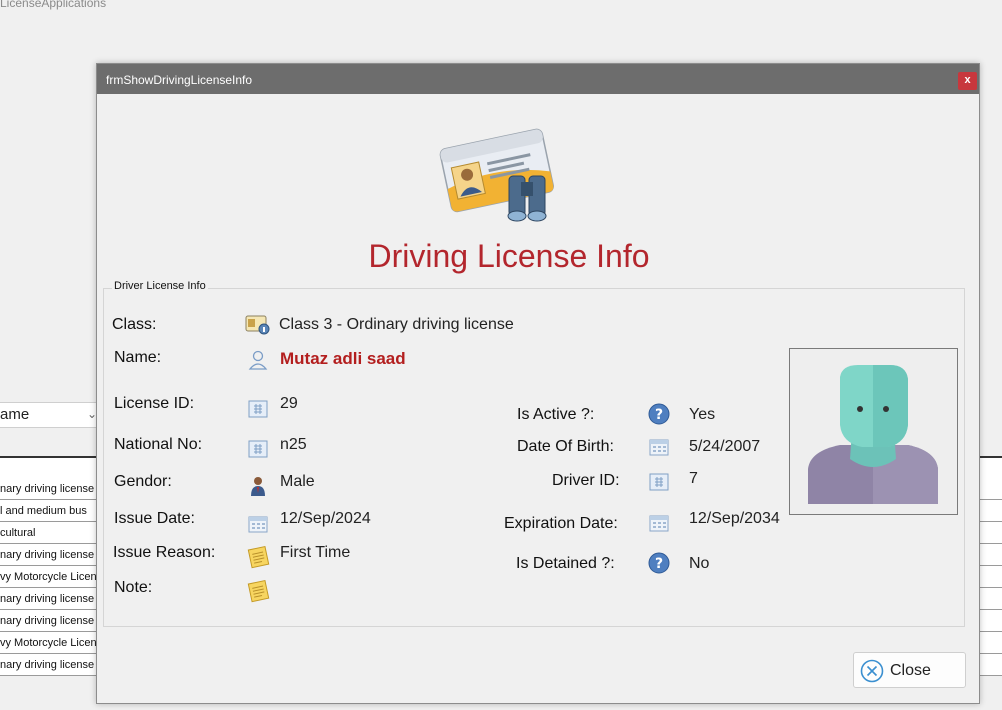 The image size is (1002, 710). I want to click on table-row: cultural, so click(50, 533).